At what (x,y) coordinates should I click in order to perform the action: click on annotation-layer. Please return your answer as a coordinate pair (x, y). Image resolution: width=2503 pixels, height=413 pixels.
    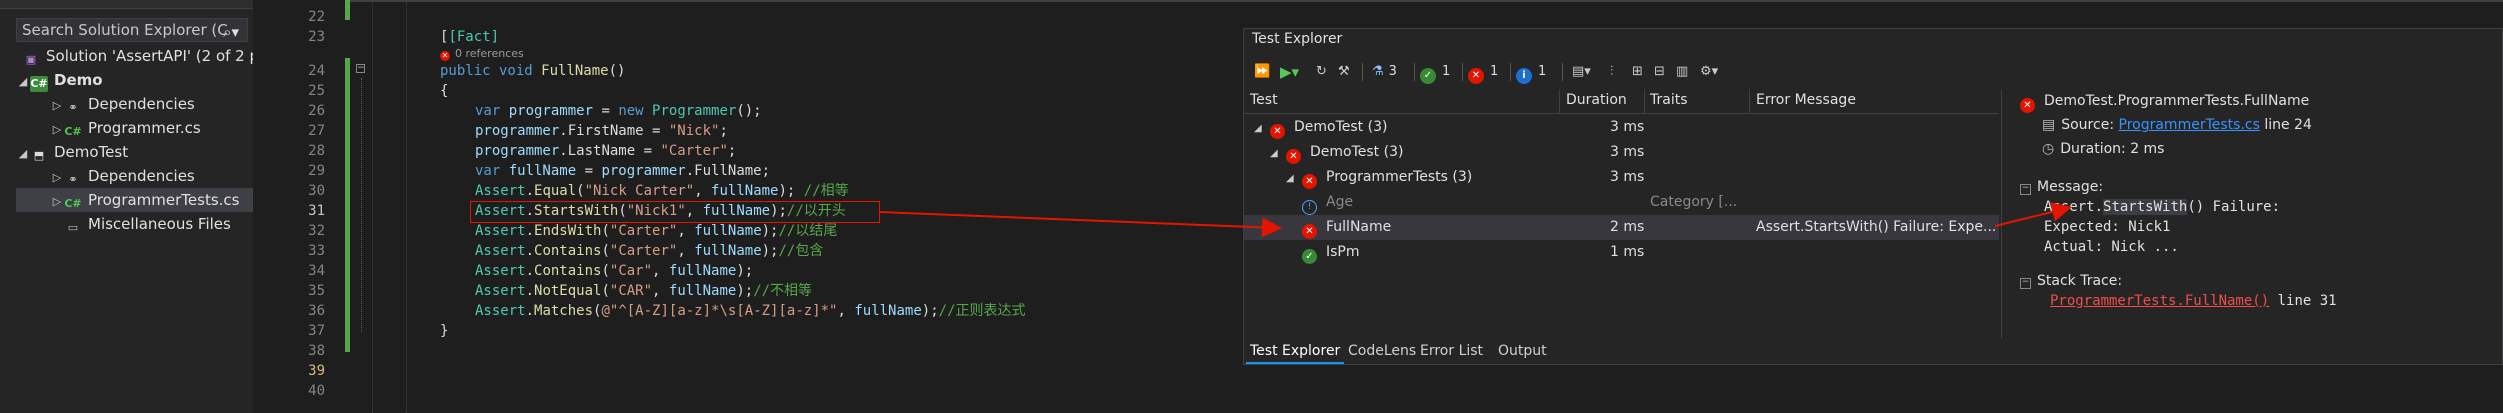
    Looking at the image, I should click on (1475, 220).